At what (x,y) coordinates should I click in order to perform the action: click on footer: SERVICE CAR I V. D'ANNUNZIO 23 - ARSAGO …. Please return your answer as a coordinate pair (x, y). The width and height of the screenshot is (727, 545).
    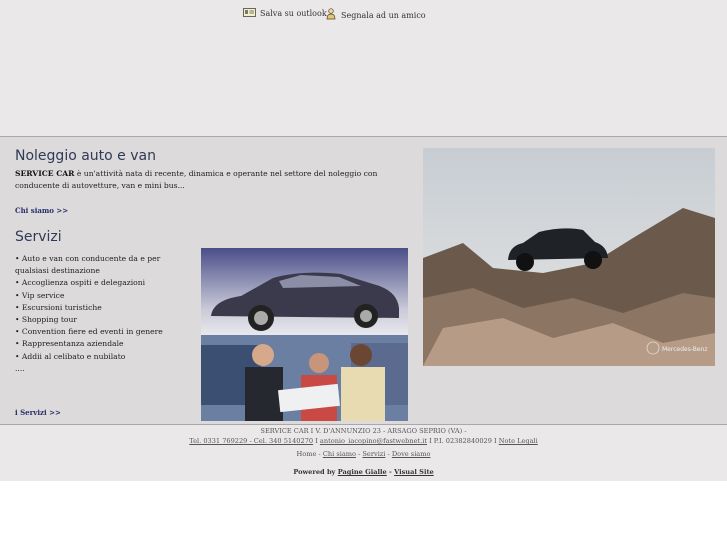
    Looking at the image, I should click on (363, 452).